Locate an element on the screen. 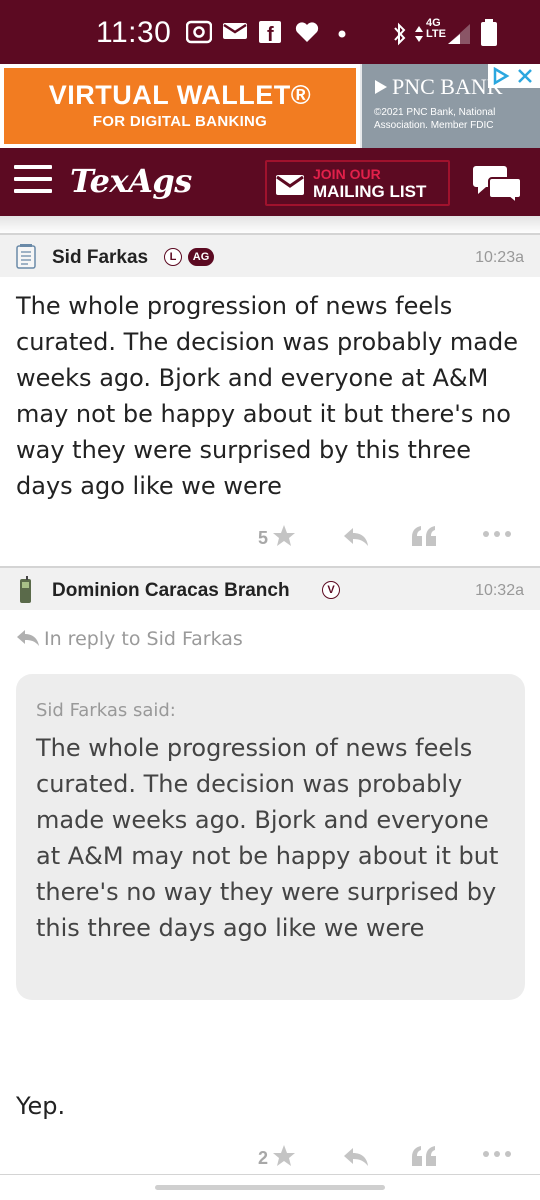 This screenshot has width=540, height=1200. status-bar: 11:30 f 4G LTE is located at coordinates (270, 32).